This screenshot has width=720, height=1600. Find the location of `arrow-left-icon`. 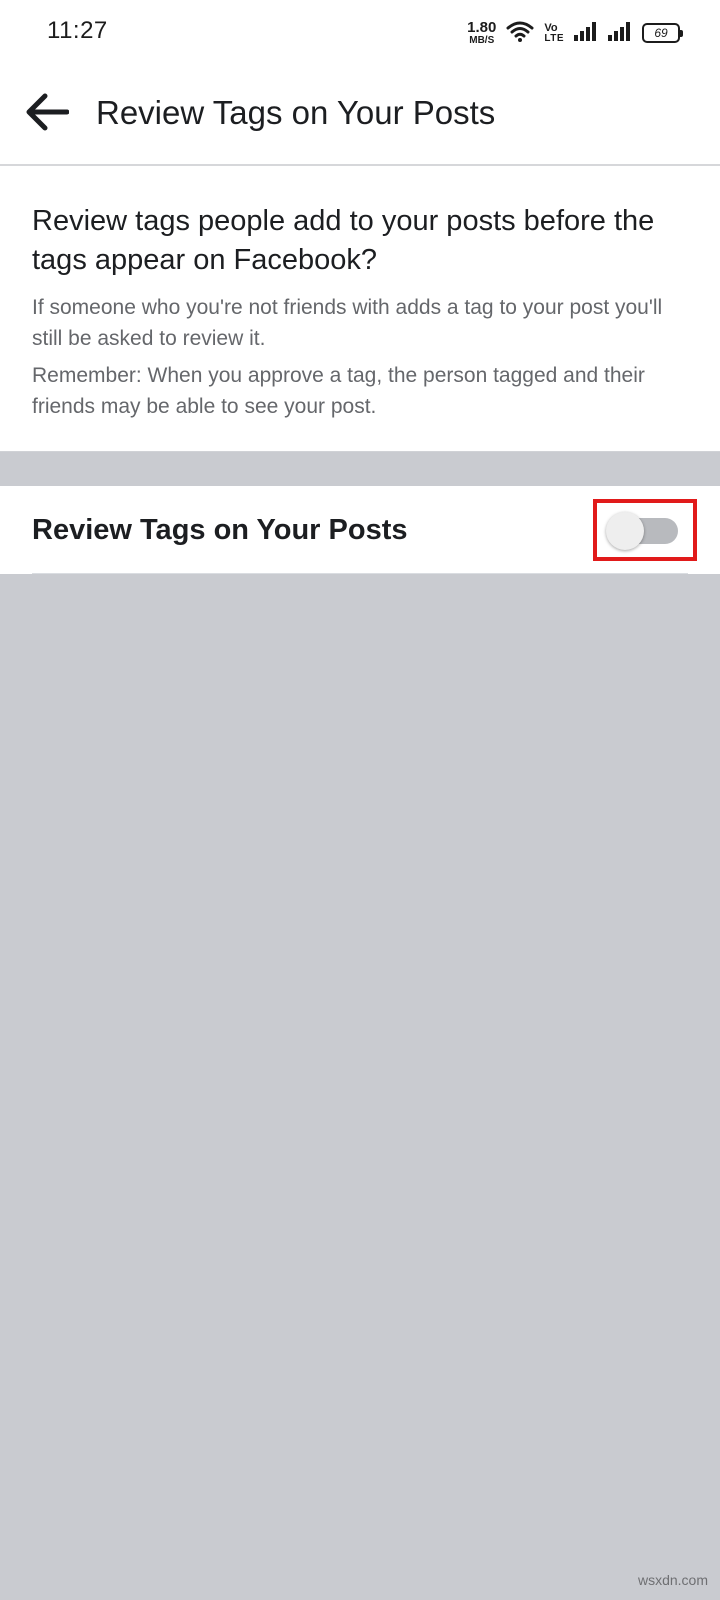

arrow-left-icon is located at coordinates (47, 114).